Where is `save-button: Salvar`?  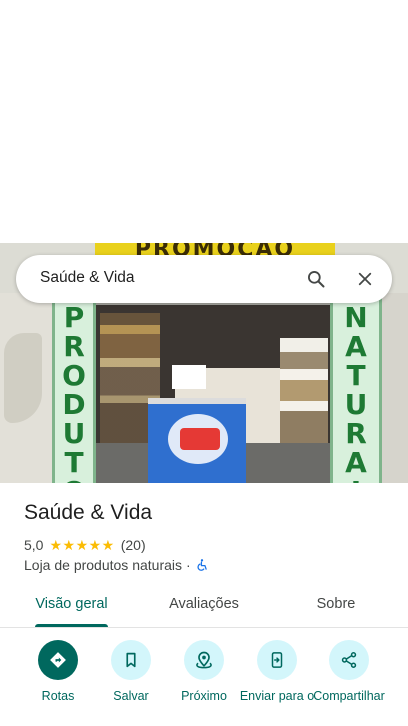 save-button: Salvar is located at coordinates (131, 671).